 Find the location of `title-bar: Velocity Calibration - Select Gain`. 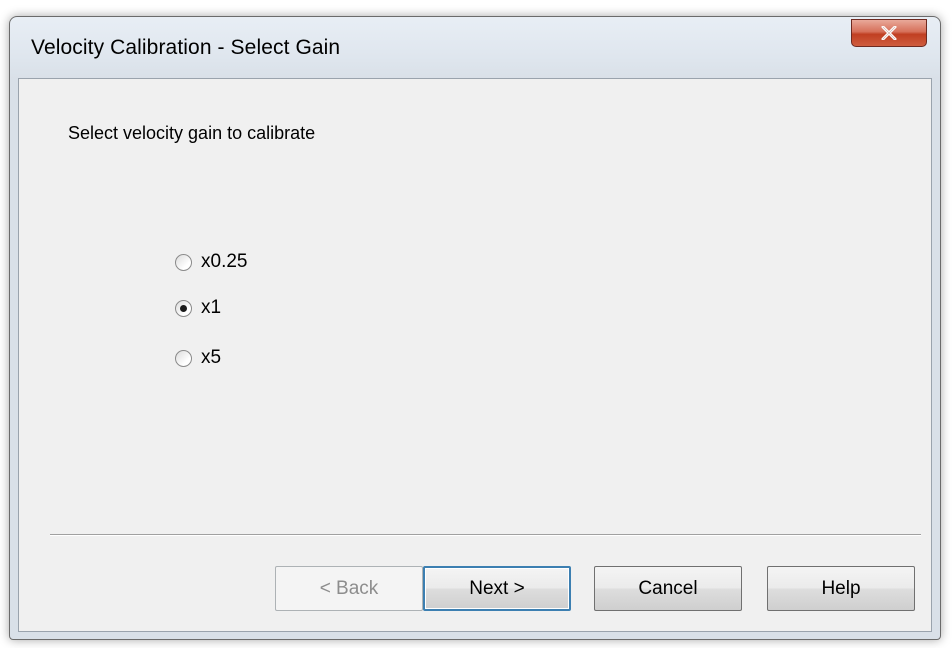

title-bar: Velocity Calibration - Select Gain is located at coordinates (475, 47).